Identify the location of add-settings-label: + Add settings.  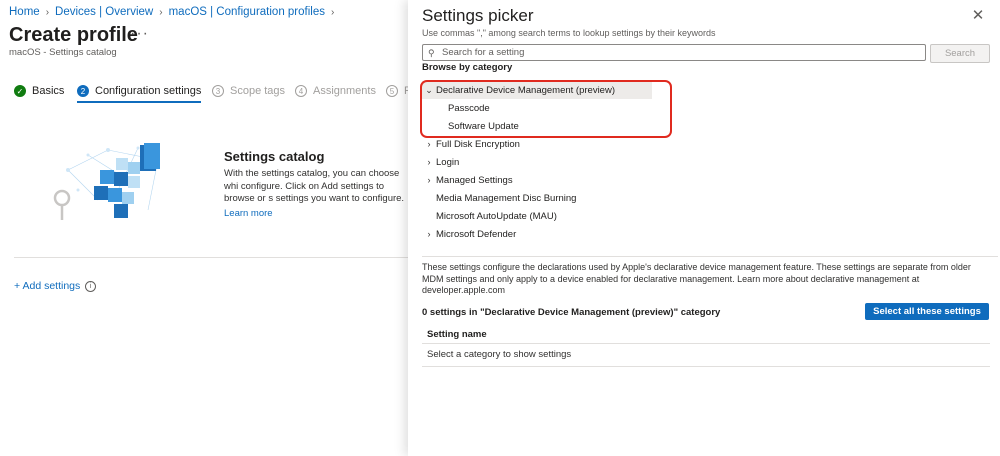
(47, 286).